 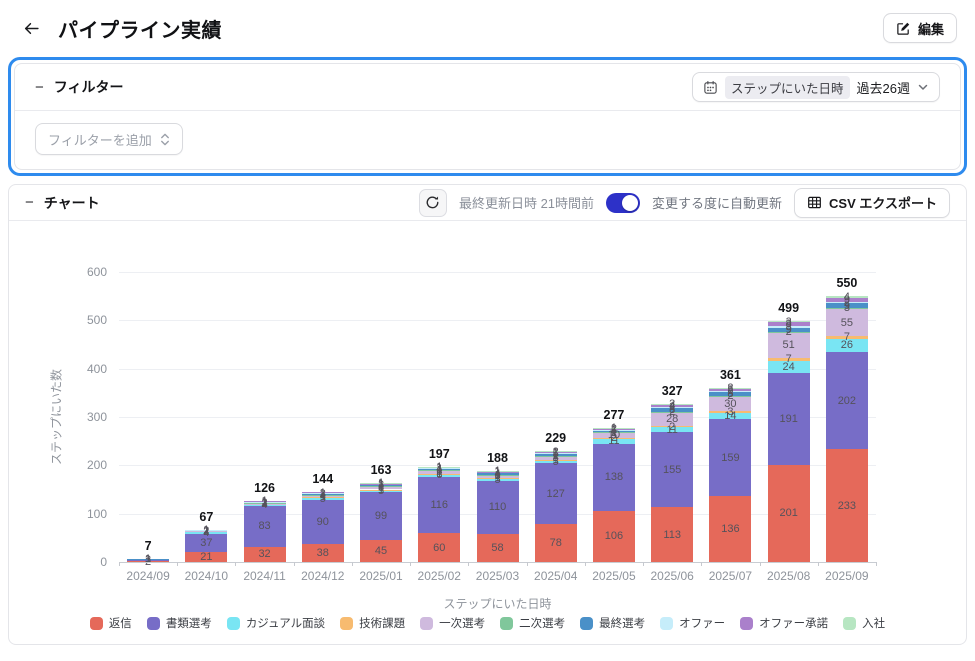 I want to click on segment-value-label: 110, so click(x=497, y=507).